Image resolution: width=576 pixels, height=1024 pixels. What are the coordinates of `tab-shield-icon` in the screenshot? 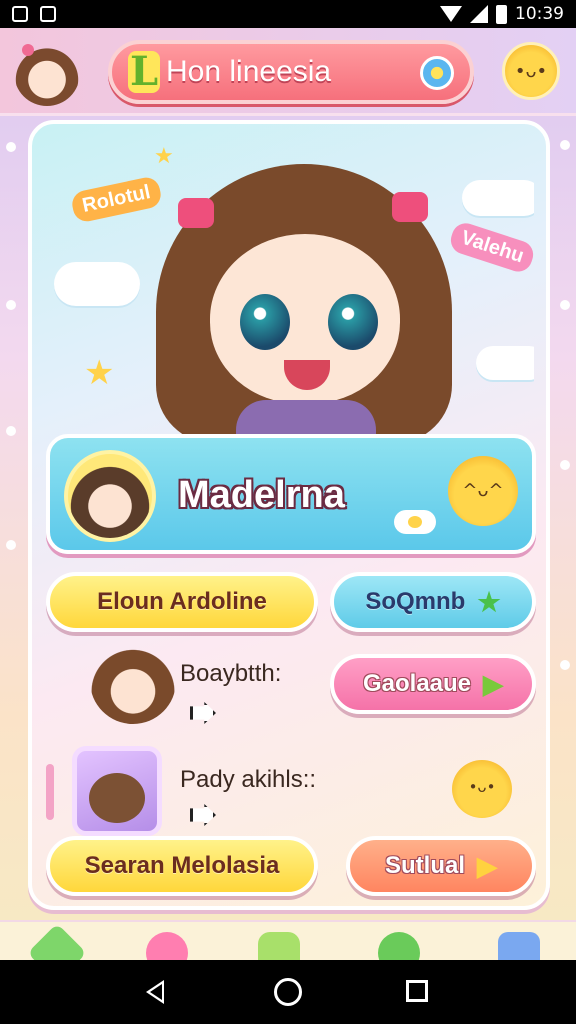 It's located at (519, 946).